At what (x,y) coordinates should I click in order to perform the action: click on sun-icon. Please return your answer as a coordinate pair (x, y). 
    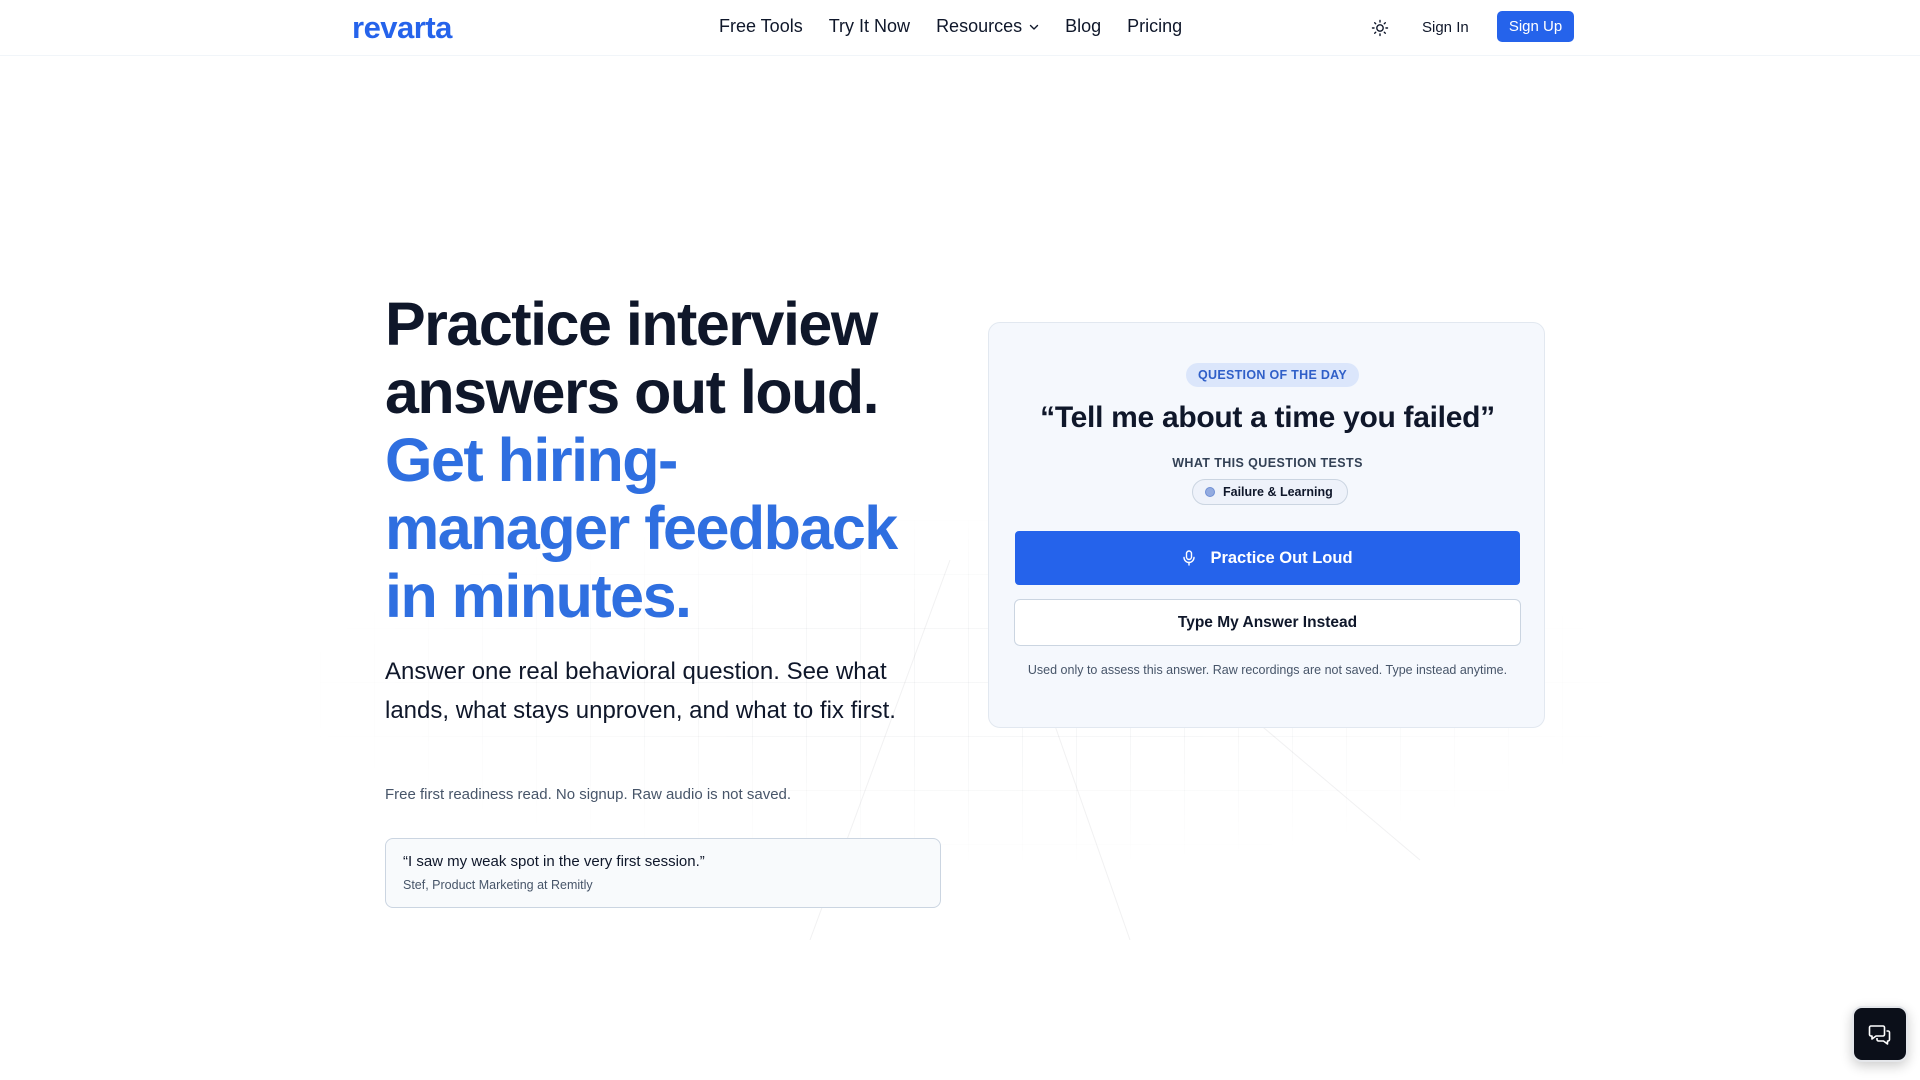
    Looking at the image, I should click on (1380, 28).